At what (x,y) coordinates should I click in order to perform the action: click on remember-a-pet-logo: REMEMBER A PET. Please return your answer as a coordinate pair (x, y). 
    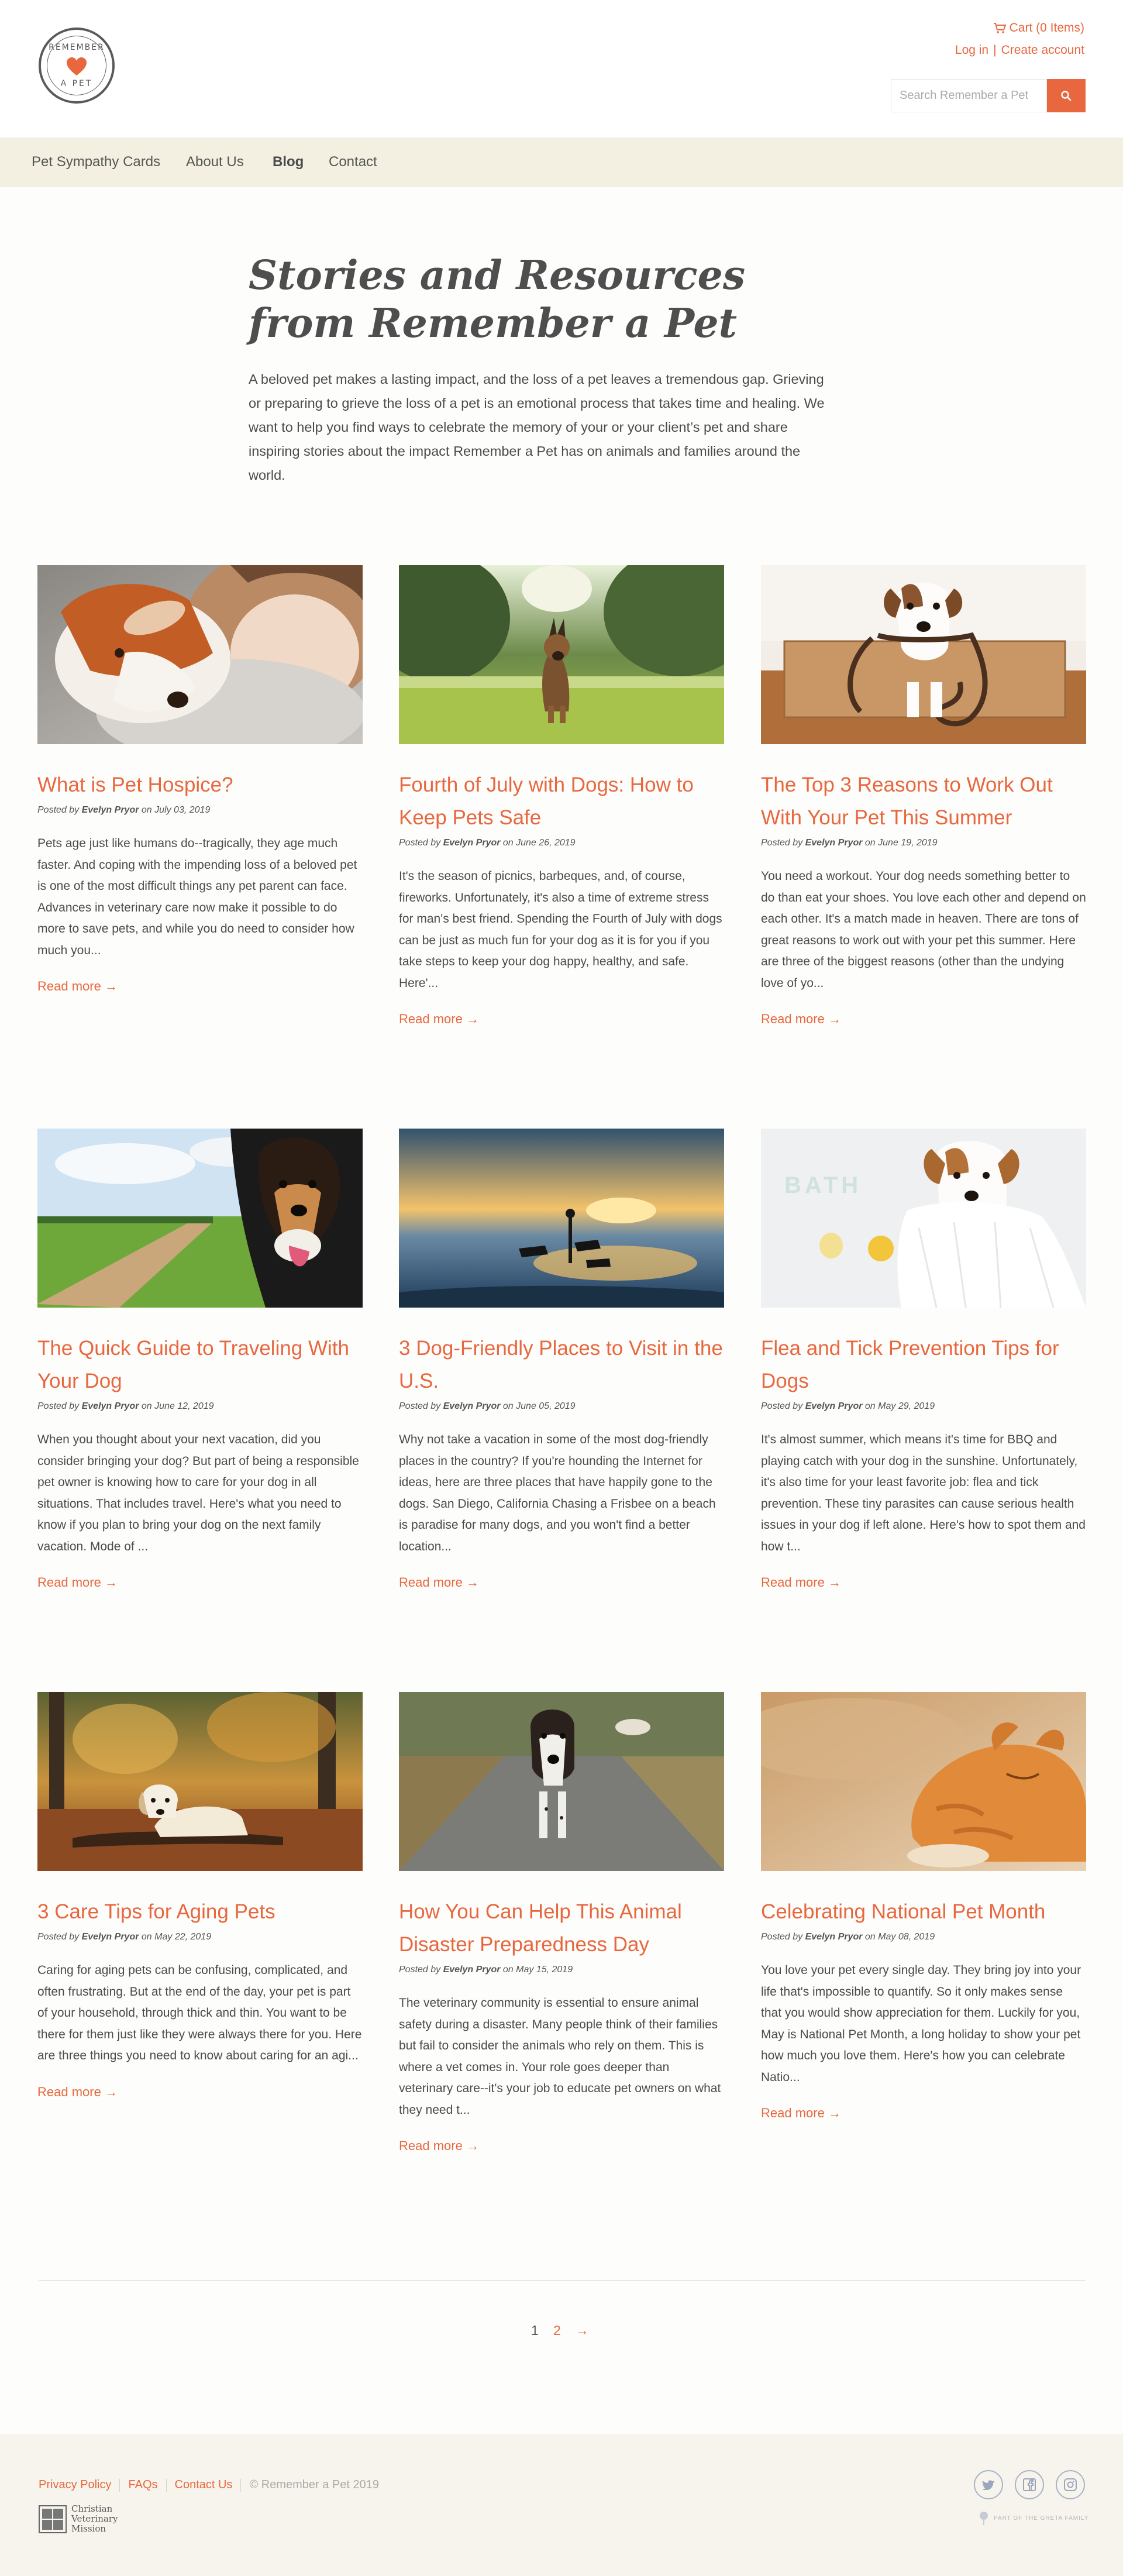
    Looking at the image, I should click on (77, 65).